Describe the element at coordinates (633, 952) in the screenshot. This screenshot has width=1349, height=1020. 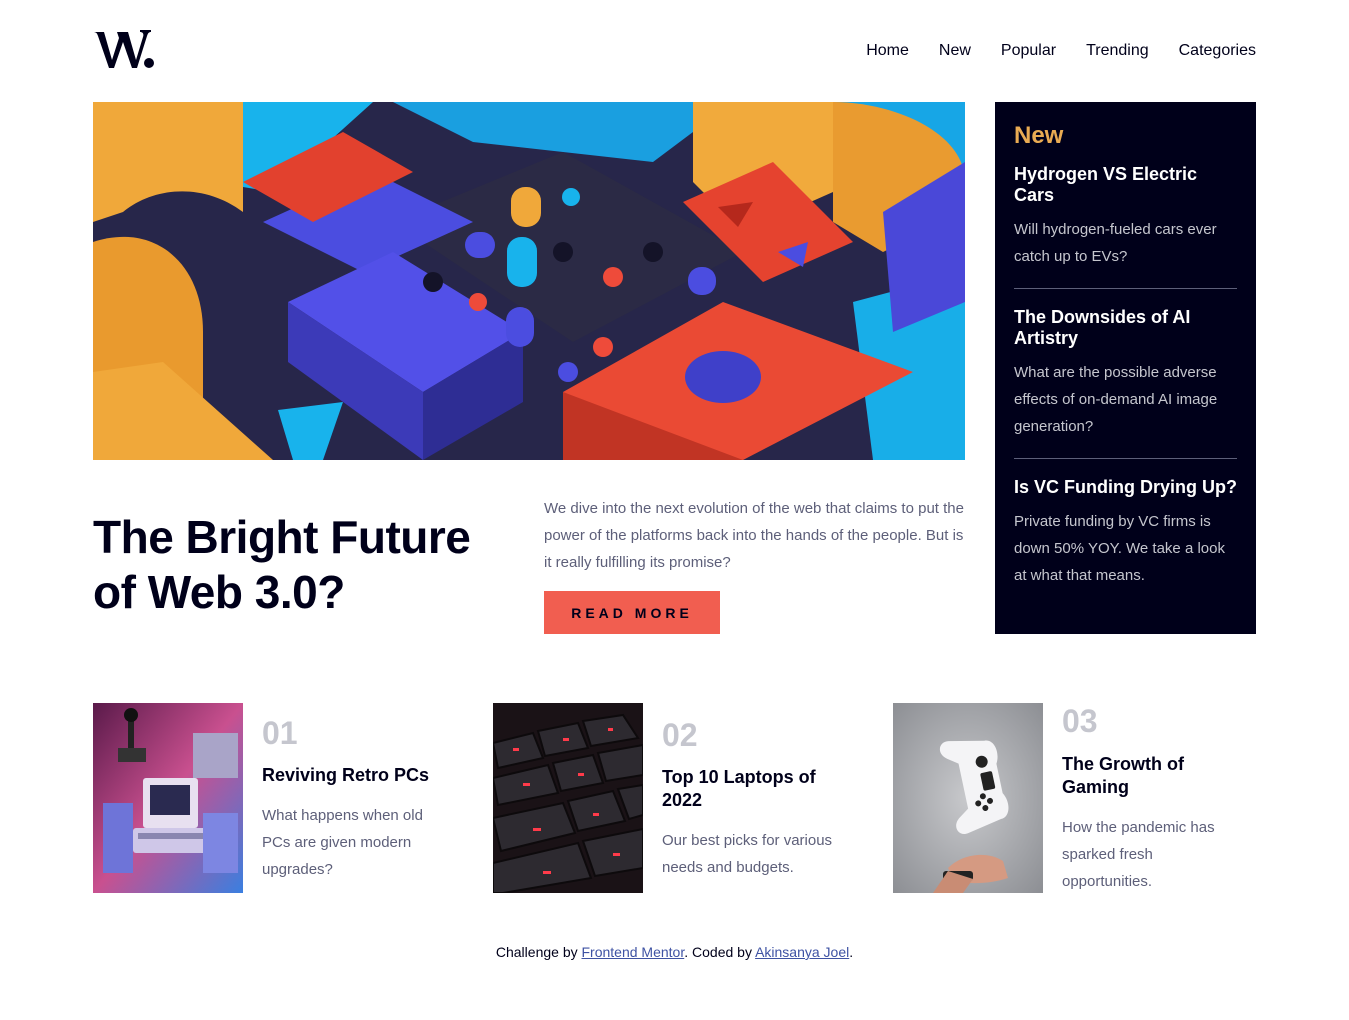
I see `frontend-mentor-link: Frontend Mentor` at that location.